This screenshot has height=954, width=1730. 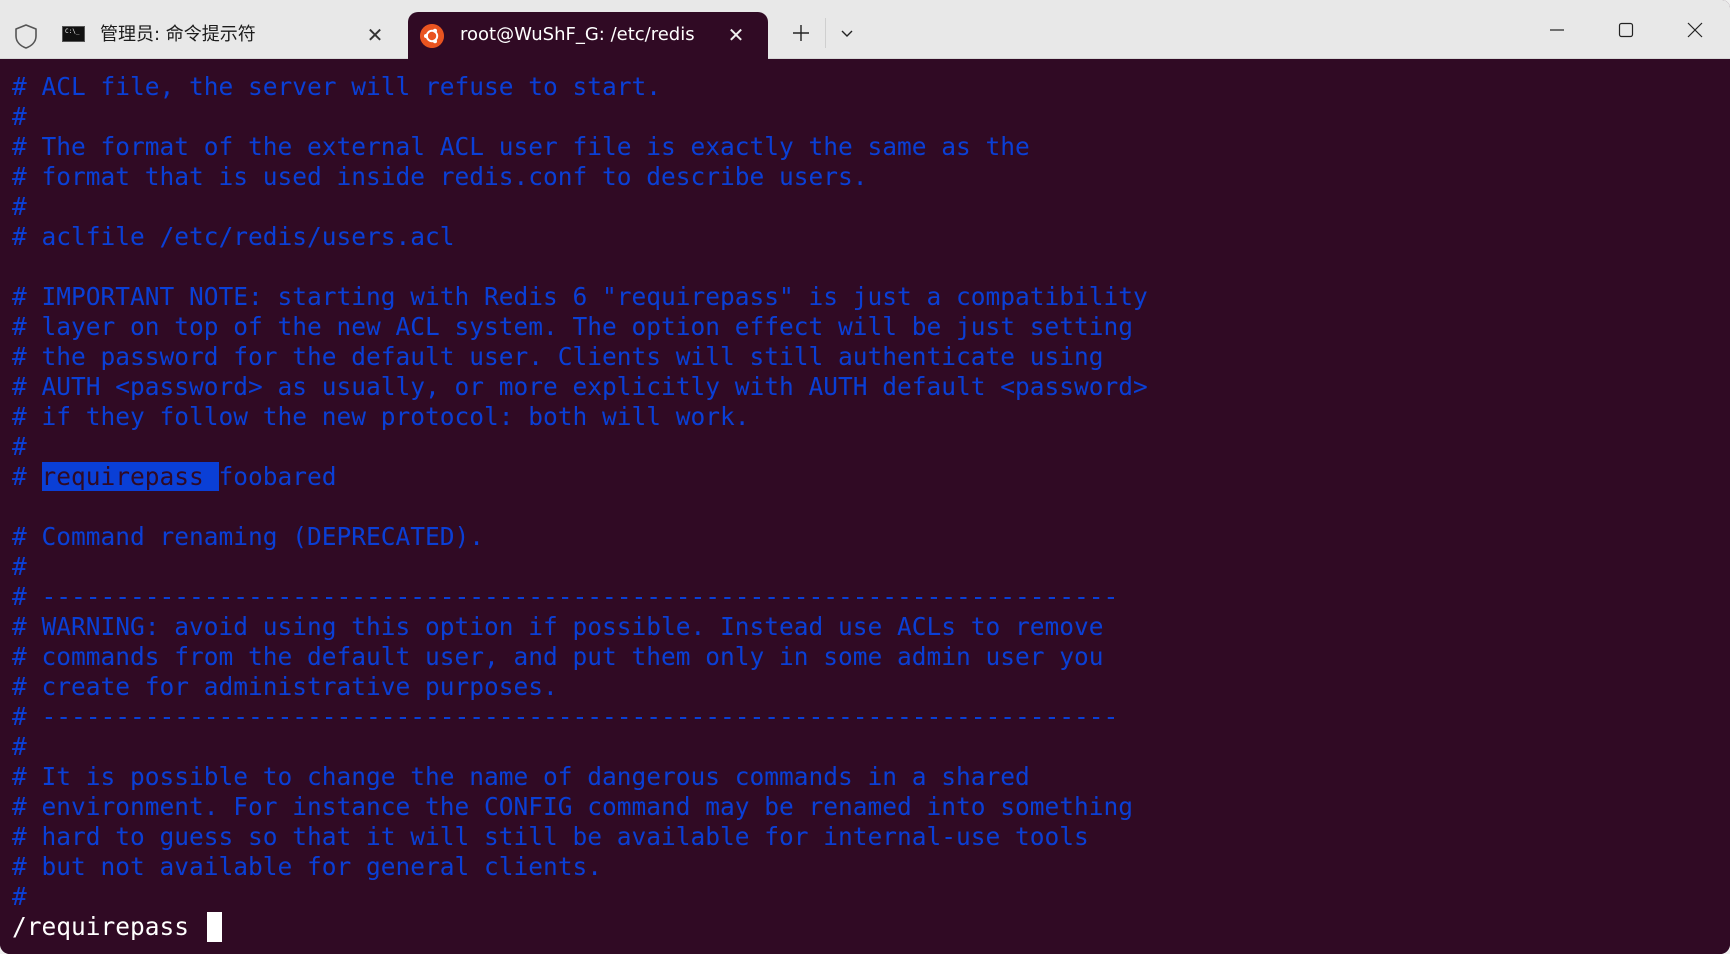 What do you see at coordinates (865, 29) in the screenshot?
I see `title-bar: 管理员: 命令提示符 ✕ root@WuShF_G: /etc/redis ✕` at bounding box center [865, 29].